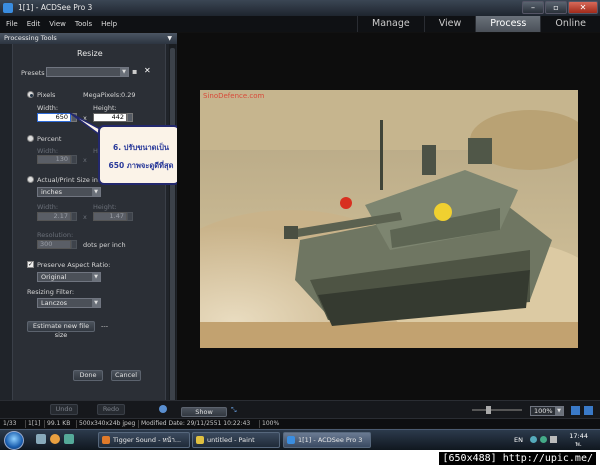 The height and width of the screenshot is (469, 600). What do you see at coordinates (449, 24) in the screenshot?
I see `tab-view: View` at bounding box center [449, 24].